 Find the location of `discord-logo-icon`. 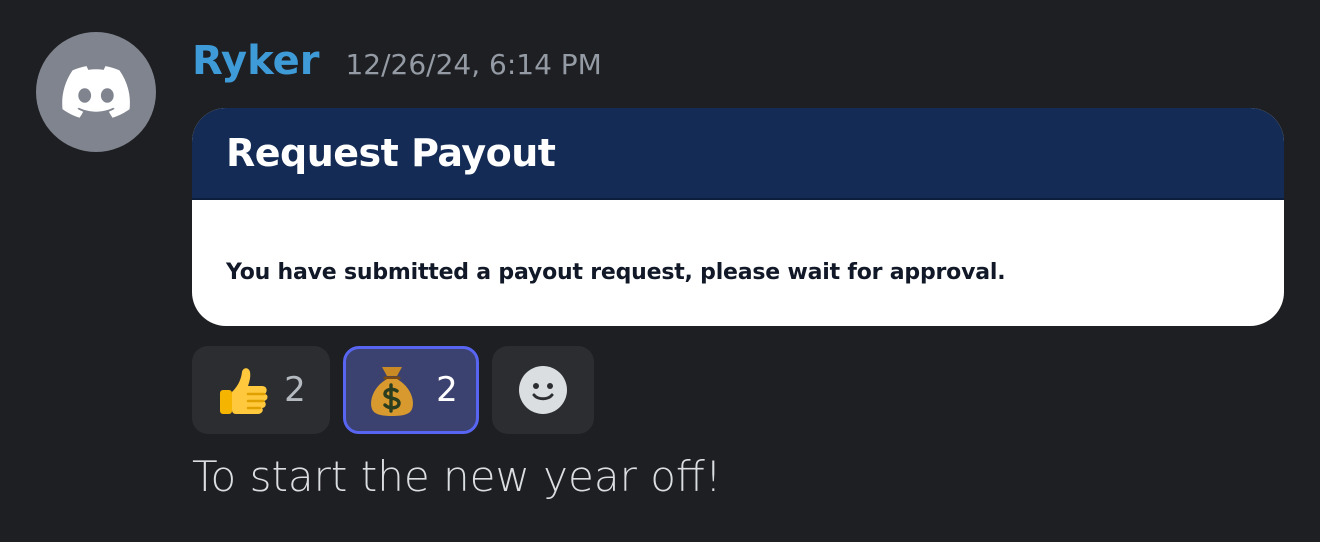

discord-logo-icon is located at coordinates (96, 92).